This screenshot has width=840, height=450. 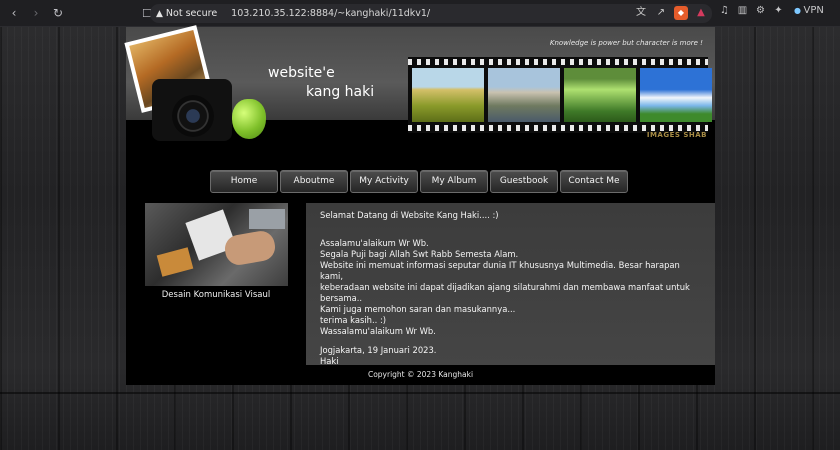 What do you see at coordinates (594, 181) in the screenshot?
I see `menu-contact-me: Contact Me` at bounding box center [594, 181].